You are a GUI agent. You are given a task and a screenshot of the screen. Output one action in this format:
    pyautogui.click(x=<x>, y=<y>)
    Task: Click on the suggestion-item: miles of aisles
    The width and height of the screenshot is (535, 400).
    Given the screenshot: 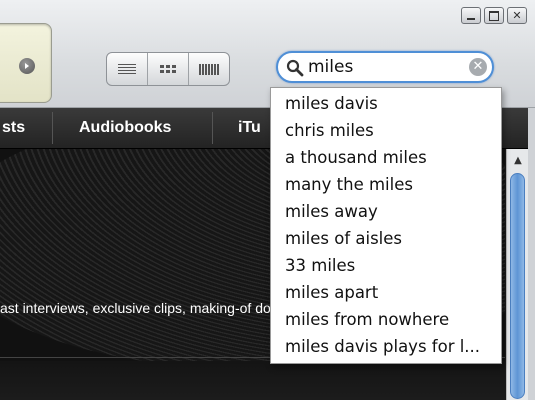 What is the action you would take?
    pyautogui.click(x=386, y=238)
    